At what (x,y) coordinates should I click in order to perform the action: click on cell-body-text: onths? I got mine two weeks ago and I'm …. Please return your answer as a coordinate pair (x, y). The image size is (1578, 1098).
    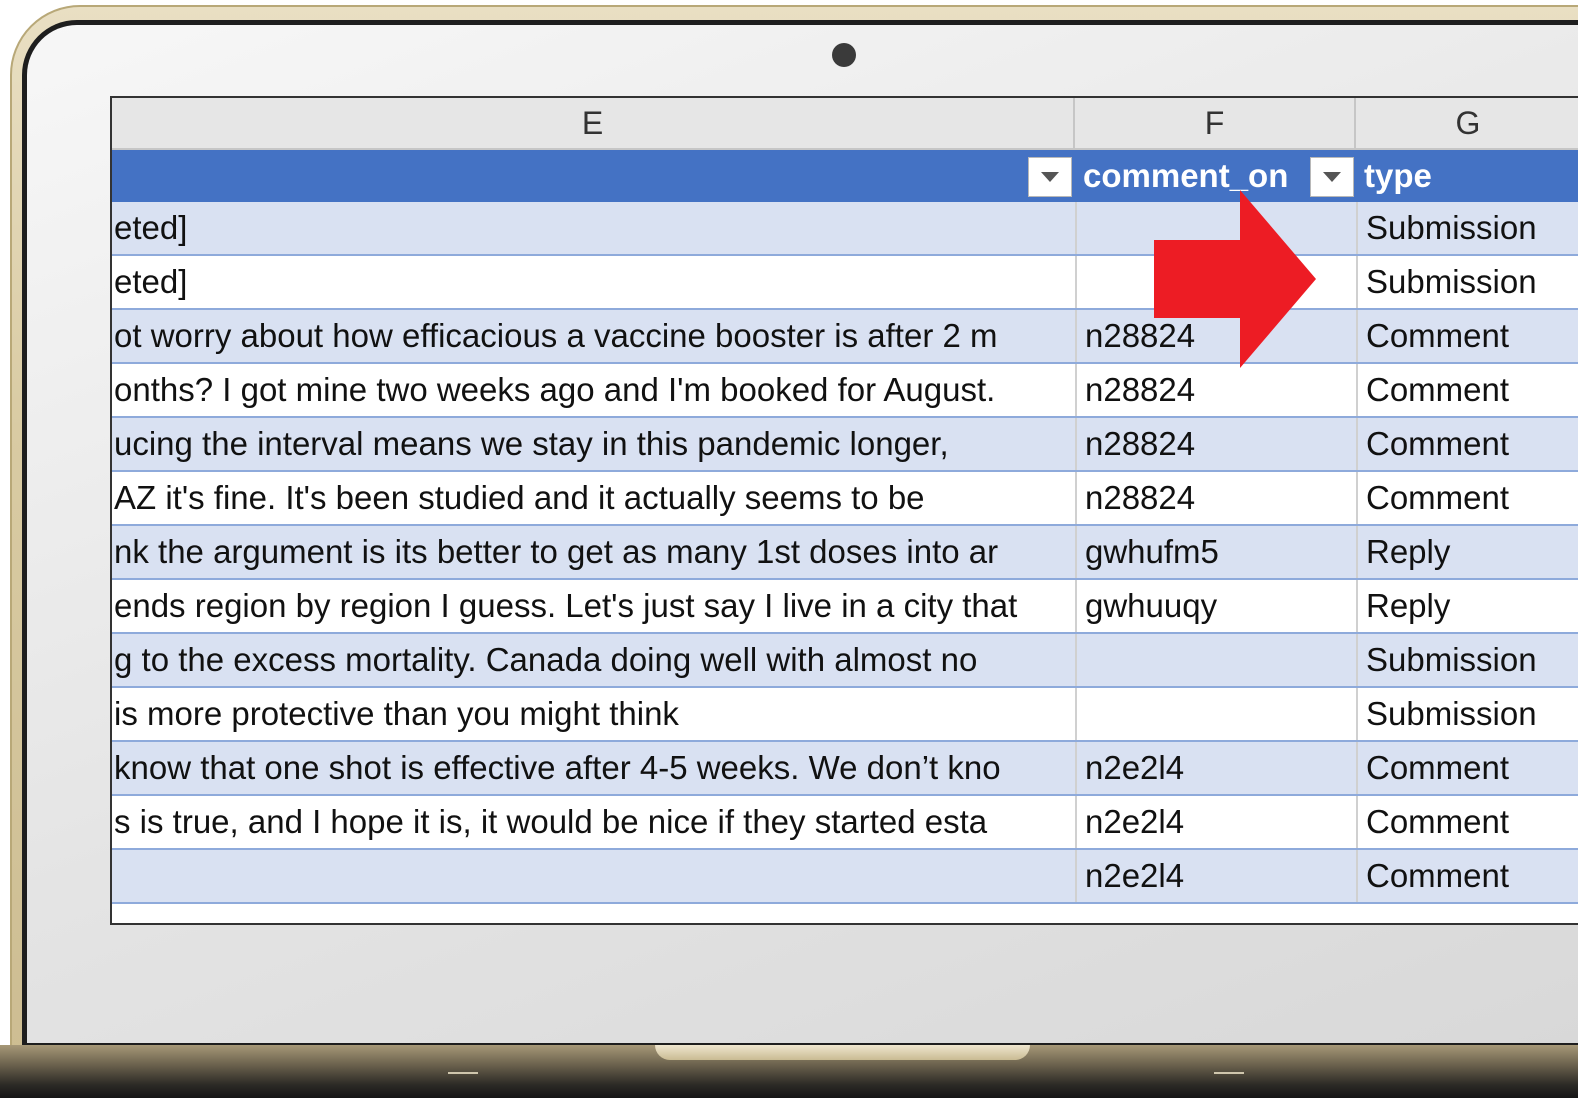
    Looking at the image, I should click on (593, 390).